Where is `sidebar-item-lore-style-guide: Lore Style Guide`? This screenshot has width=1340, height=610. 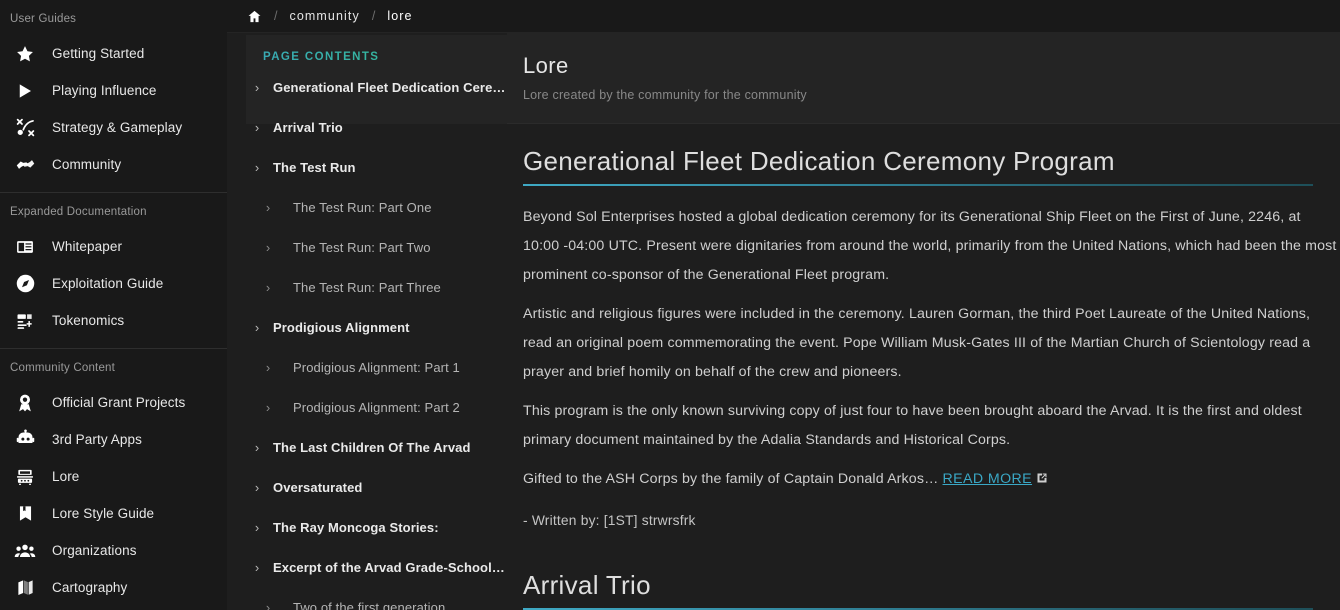 sidebar-item-lore-style-guide: Lore Style Guide is located at coordinates (113, 513).